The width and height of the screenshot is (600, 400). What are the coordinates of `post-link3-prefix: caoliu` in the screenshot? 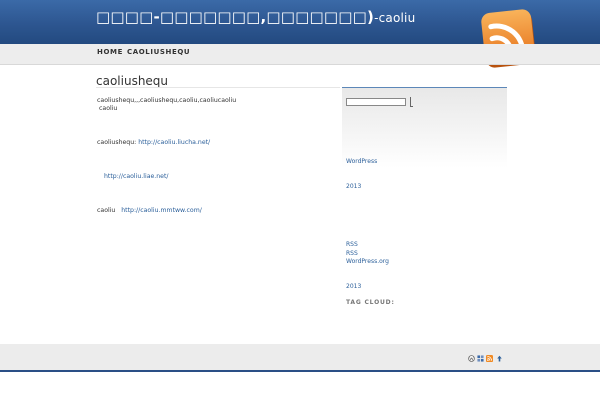 It's located at (106, 210).